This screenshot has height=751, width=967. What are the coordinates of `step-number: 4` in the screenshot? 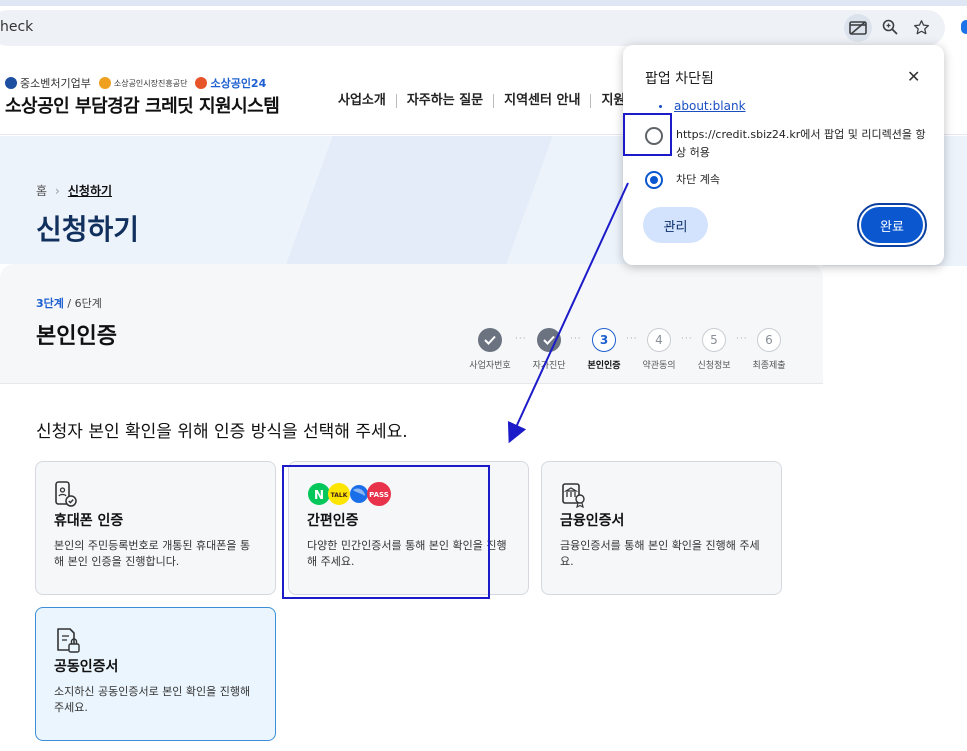 It's located at (659, 340).